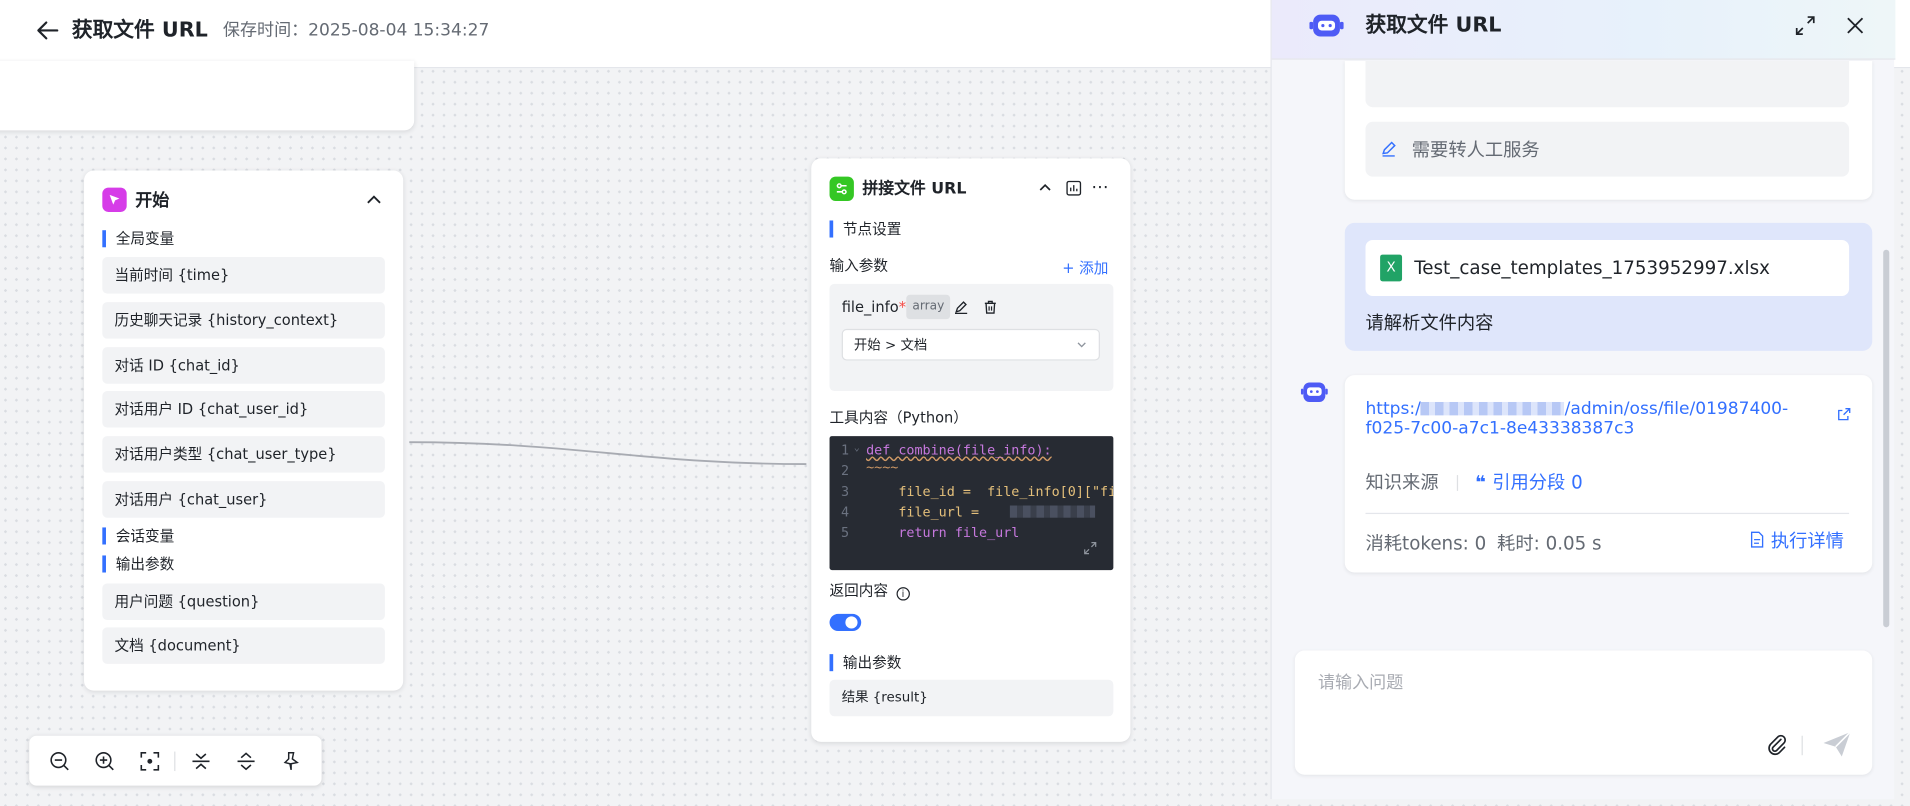 Image resolution: width=1910 pixels, height=806 pixels. What do you see at coordinates (1760, 541) in the screenshot?
I see `document-icon` at bounding box center [1760, 541].